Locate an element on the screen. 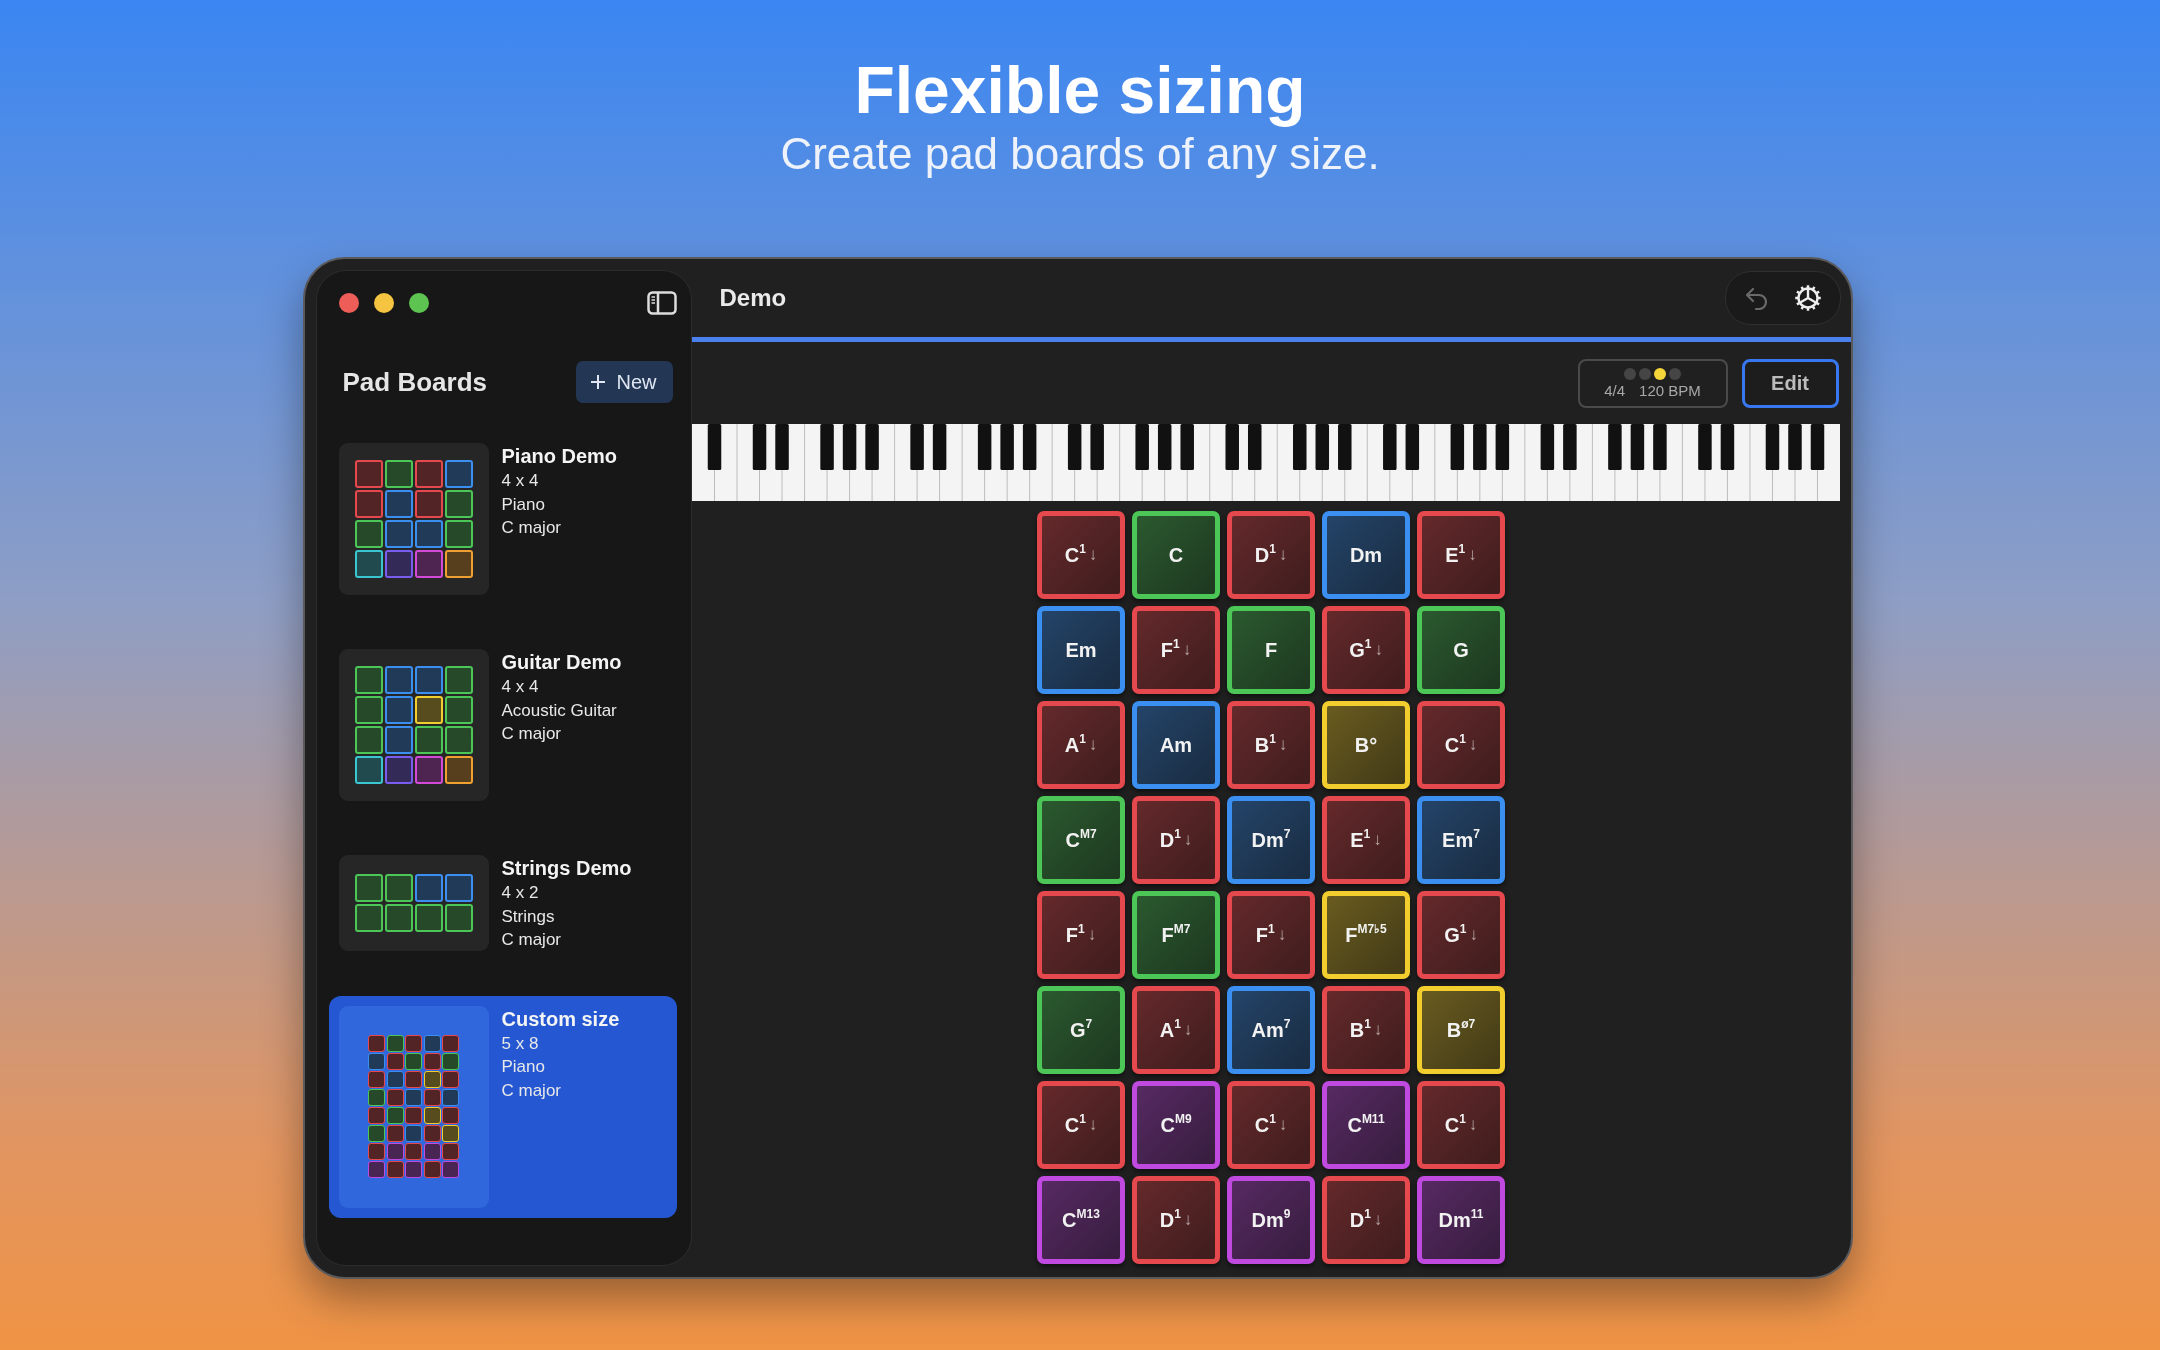 The image size is (2160, 1350). chord-pad: Am is located at coordinates (1176, 745).